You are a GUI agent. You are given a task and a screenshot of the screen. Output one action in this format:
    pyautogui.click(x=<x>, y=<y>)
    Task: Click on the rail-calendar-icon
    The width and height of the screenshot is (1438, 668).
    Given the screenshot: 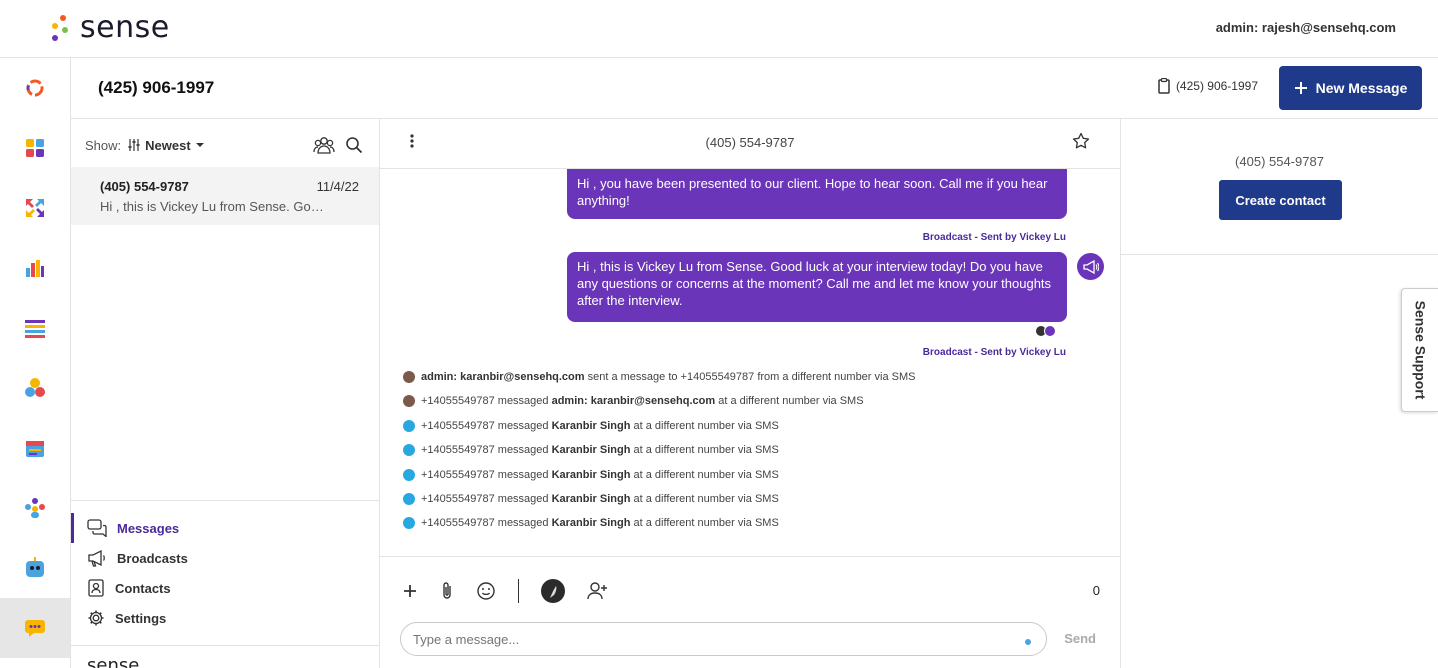 What is the action you would take?
    pyautogui.click(x=35, y=448)
    